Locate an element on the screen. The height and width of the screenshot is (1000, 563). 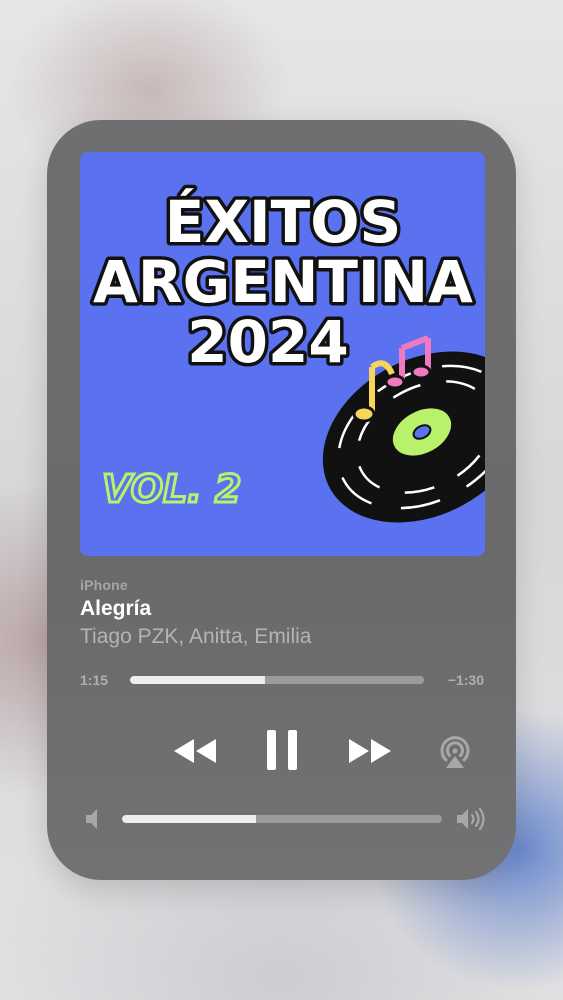
artwork-volume-label: VOL. 2 is located at coordinates (171, 489).